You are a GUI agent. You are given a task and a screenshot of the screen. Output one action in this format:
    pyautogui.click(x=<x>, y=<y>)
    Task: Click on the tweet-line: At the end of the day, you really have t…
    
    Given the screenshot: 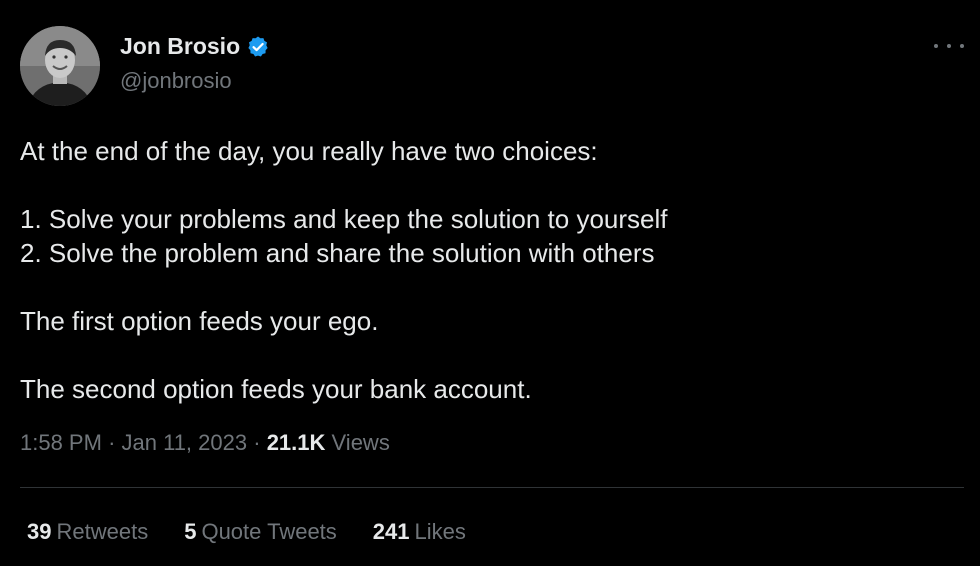 What is the action you would take?
    pyautogui.click(x=309, y=151)
    